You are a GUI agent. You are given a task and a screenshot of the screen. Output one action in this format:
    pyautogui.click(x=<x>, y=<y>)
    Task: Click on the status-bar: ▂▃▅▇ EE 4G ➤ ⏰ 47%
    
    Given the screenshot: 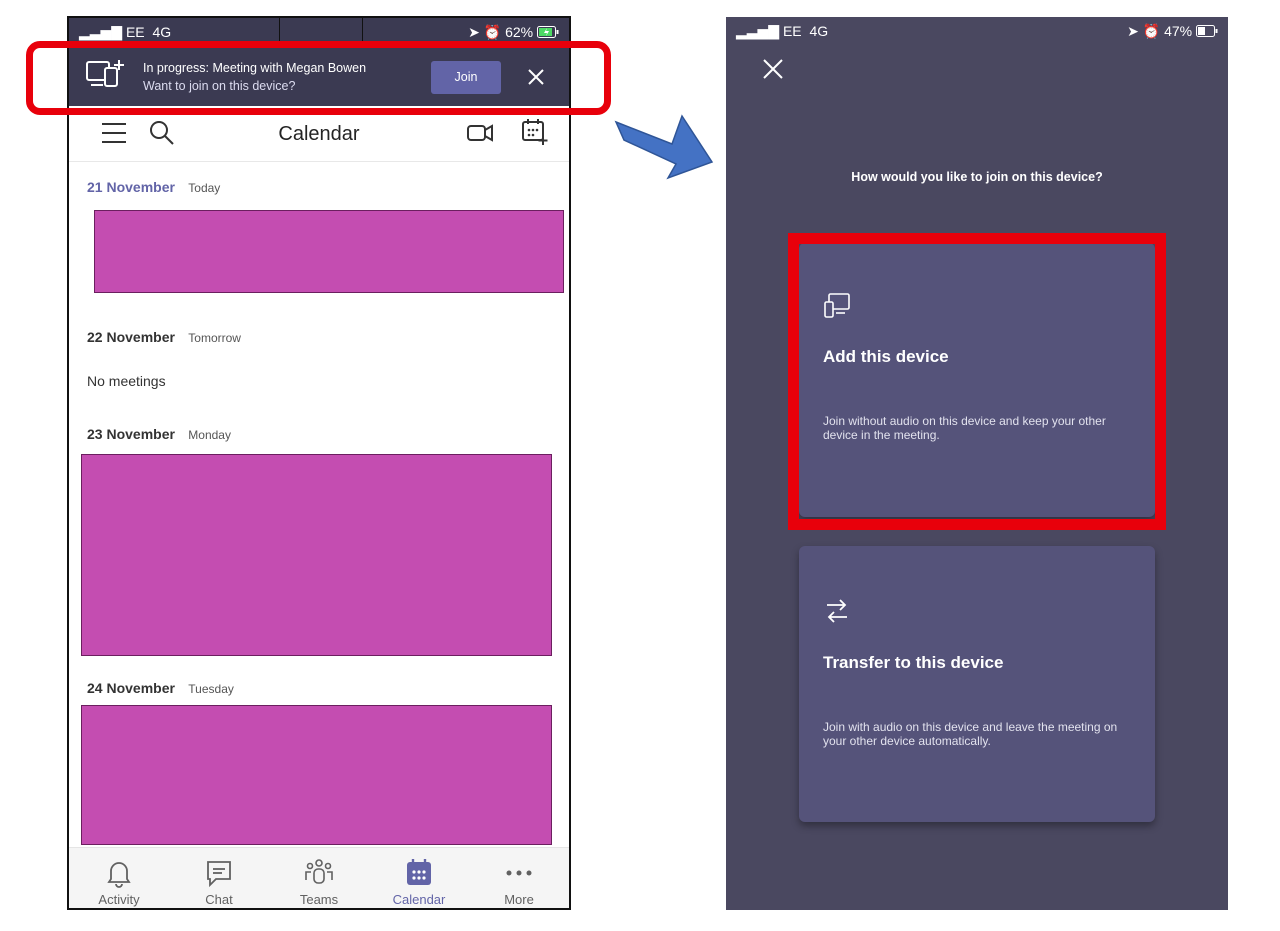 What is the action you would take?
    pyautogui.click(x=977, y=31)
    